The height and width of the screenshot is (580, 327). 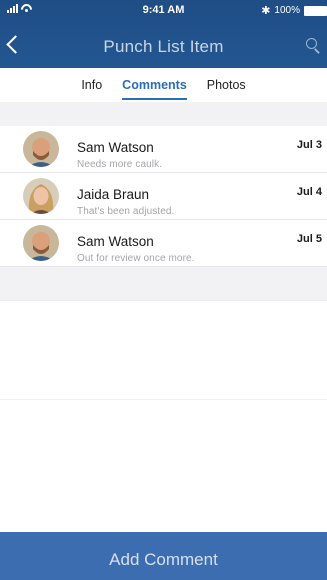 I want to click on search-icon, so click(x=313, y=45).